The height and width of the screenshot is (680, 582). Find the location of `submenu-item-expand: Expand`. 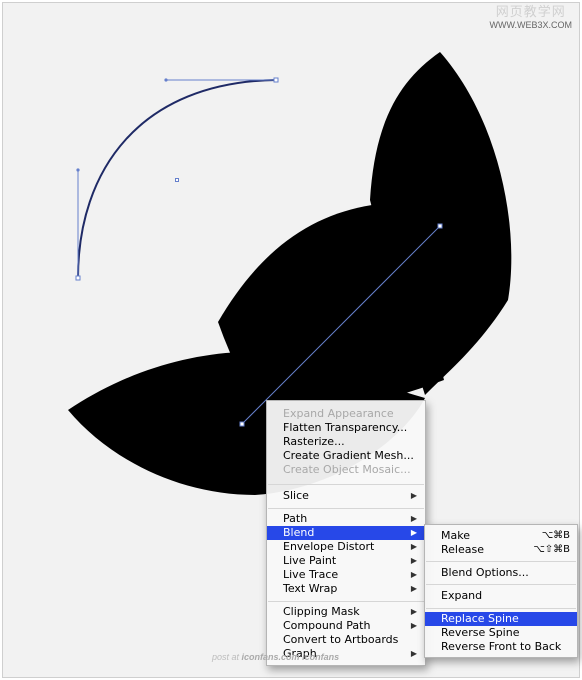

submenu-item-expand: Expand is located at coordinates (501, 596).